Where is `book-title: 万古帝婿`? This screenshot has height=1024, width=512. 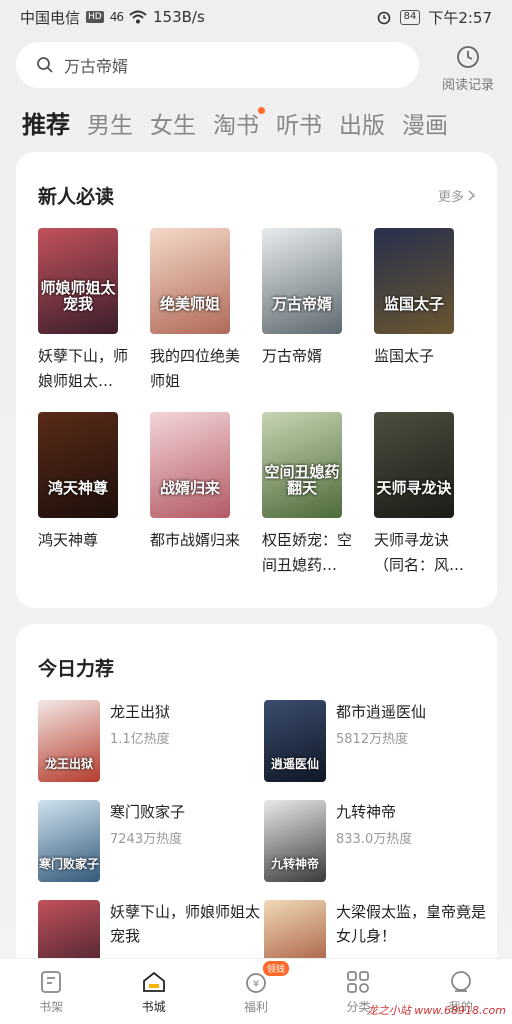
book-title: 万古帝婿 is located at coordinates (292, 356).